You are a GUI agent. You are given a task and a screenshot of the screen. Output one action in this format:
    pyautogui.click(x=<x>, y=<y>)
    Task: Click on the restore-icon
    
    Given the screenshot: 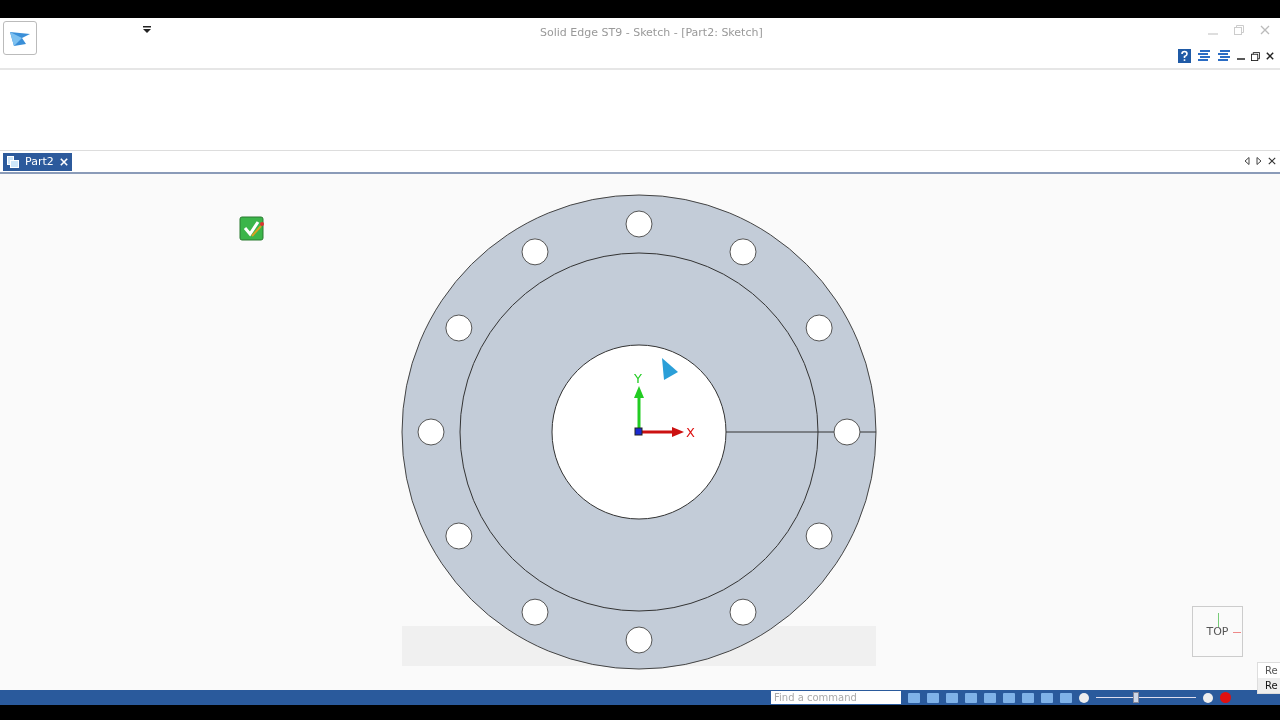 What is the action you would take?
    pyautogui.click(x=1255, y=56)
    